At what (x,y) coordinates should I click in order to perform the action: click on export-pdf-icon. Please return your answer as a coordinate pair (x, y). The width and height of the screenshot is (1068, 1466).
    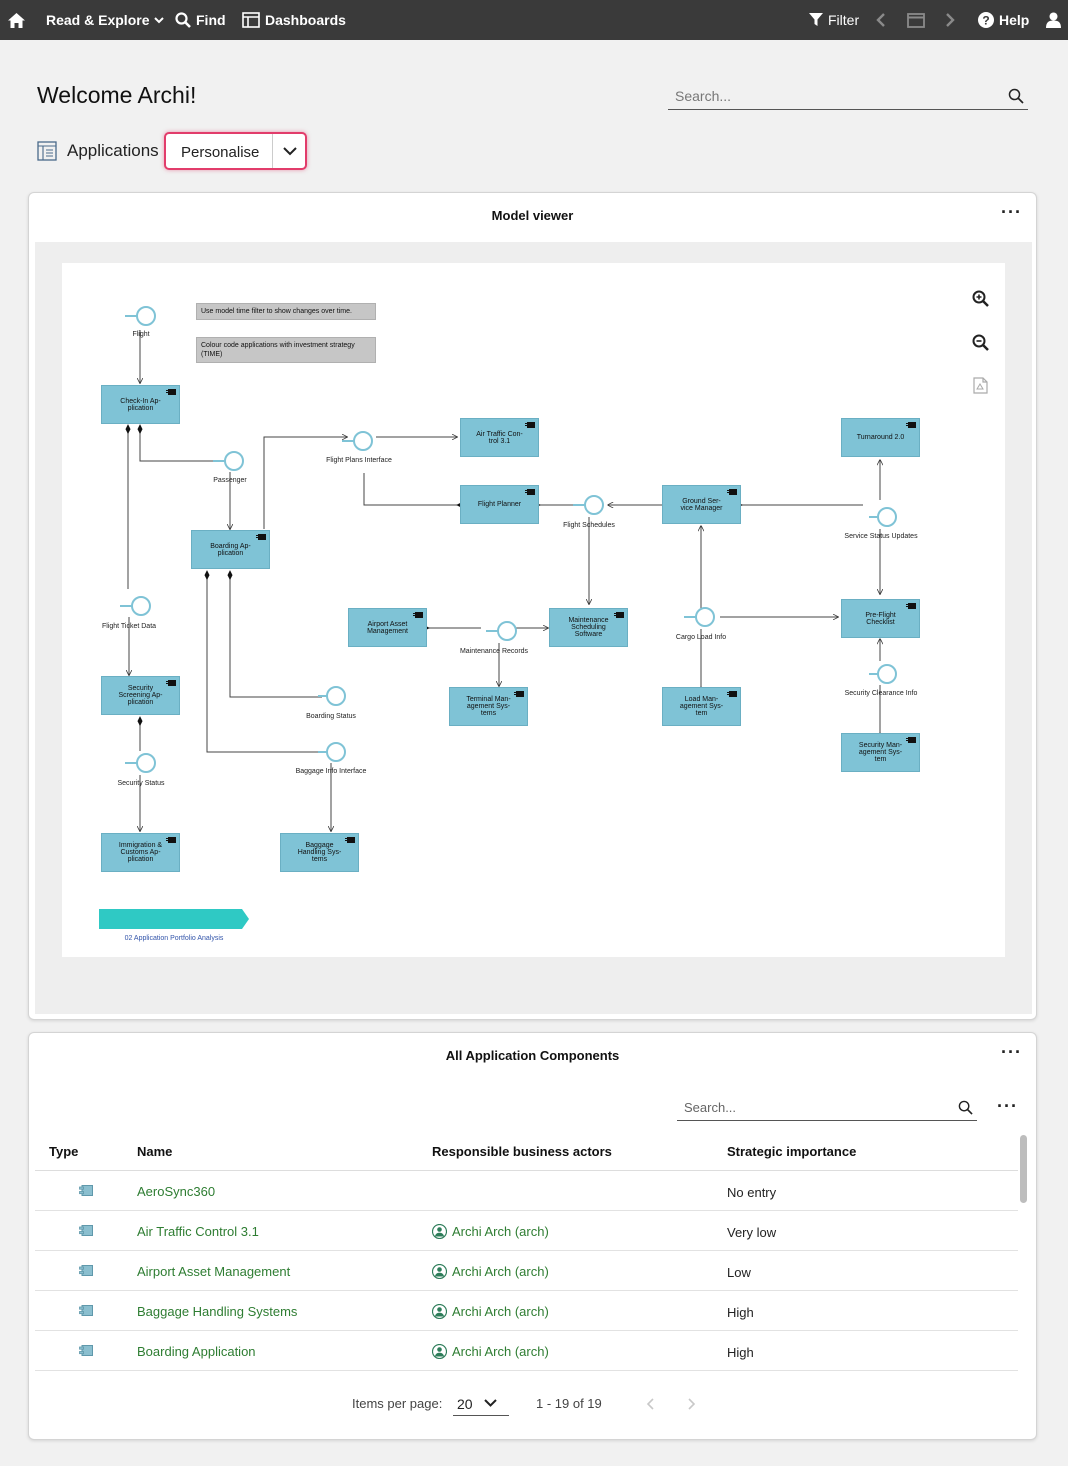
    Looking at the image, I should click on (980, 385).